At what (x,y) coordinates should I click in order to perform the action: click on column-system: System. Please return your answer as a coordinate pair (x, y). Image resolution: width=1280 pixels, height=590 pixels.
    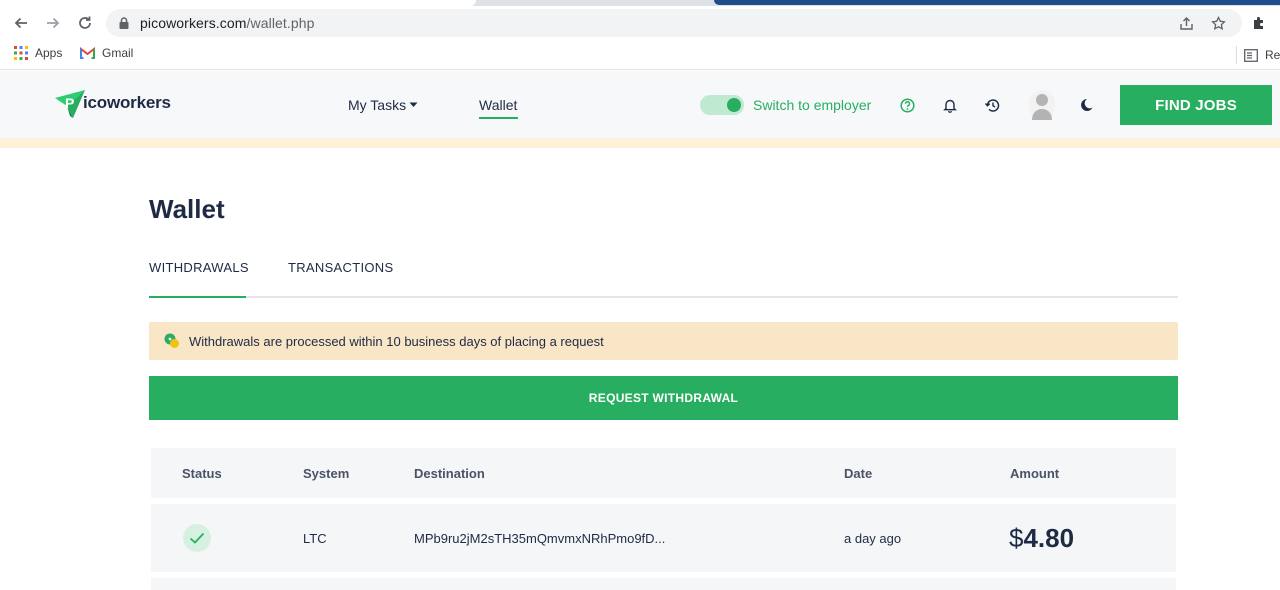
    Looking at the image, I should click on (326, 473).